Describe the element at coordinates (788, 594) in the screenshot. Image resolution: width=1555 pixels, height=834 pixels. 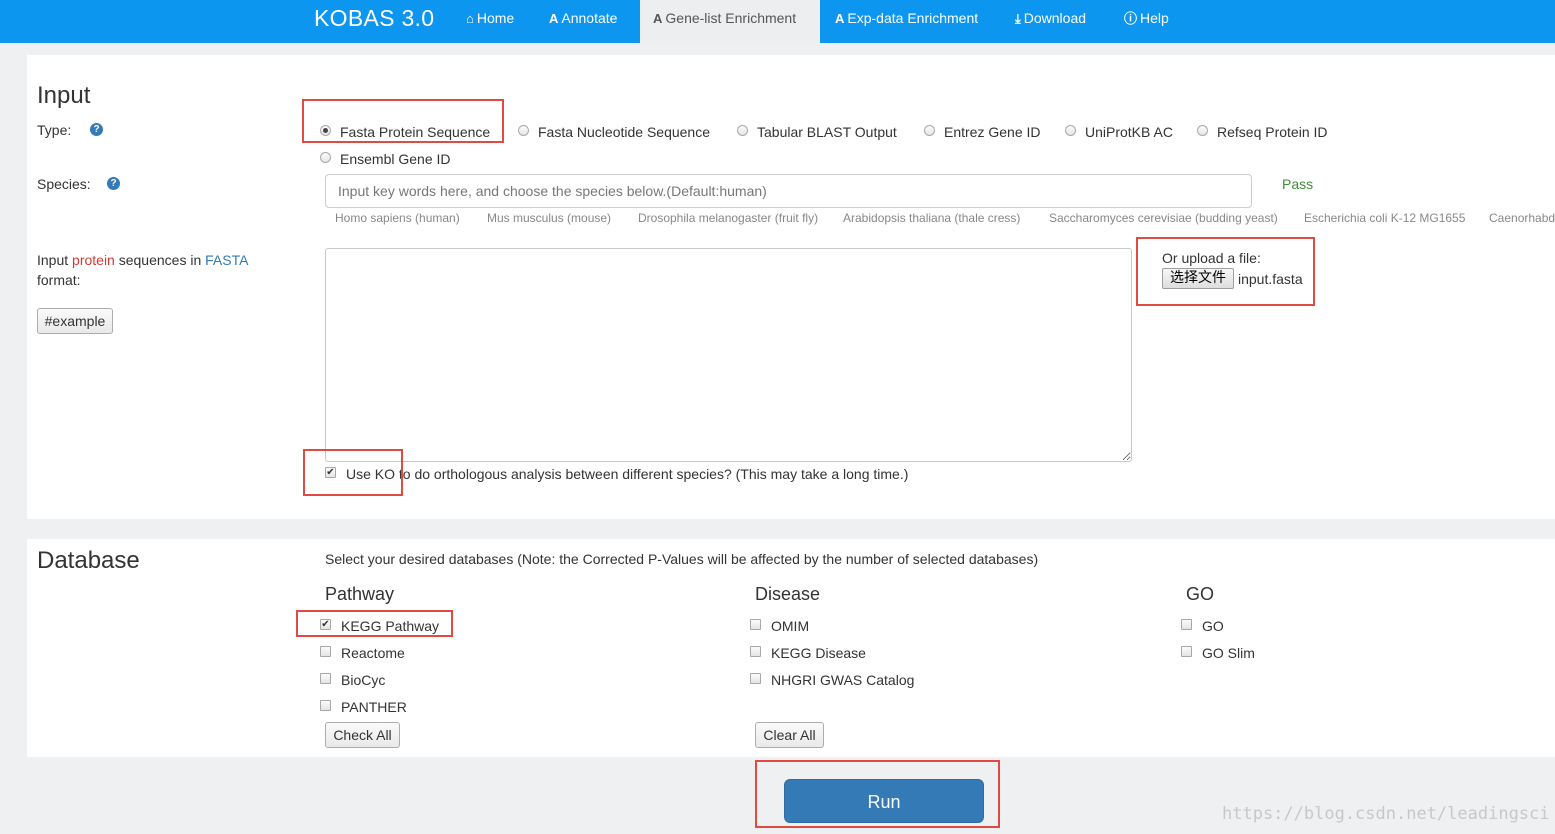
I see `disease-heading: Disease` at that location.